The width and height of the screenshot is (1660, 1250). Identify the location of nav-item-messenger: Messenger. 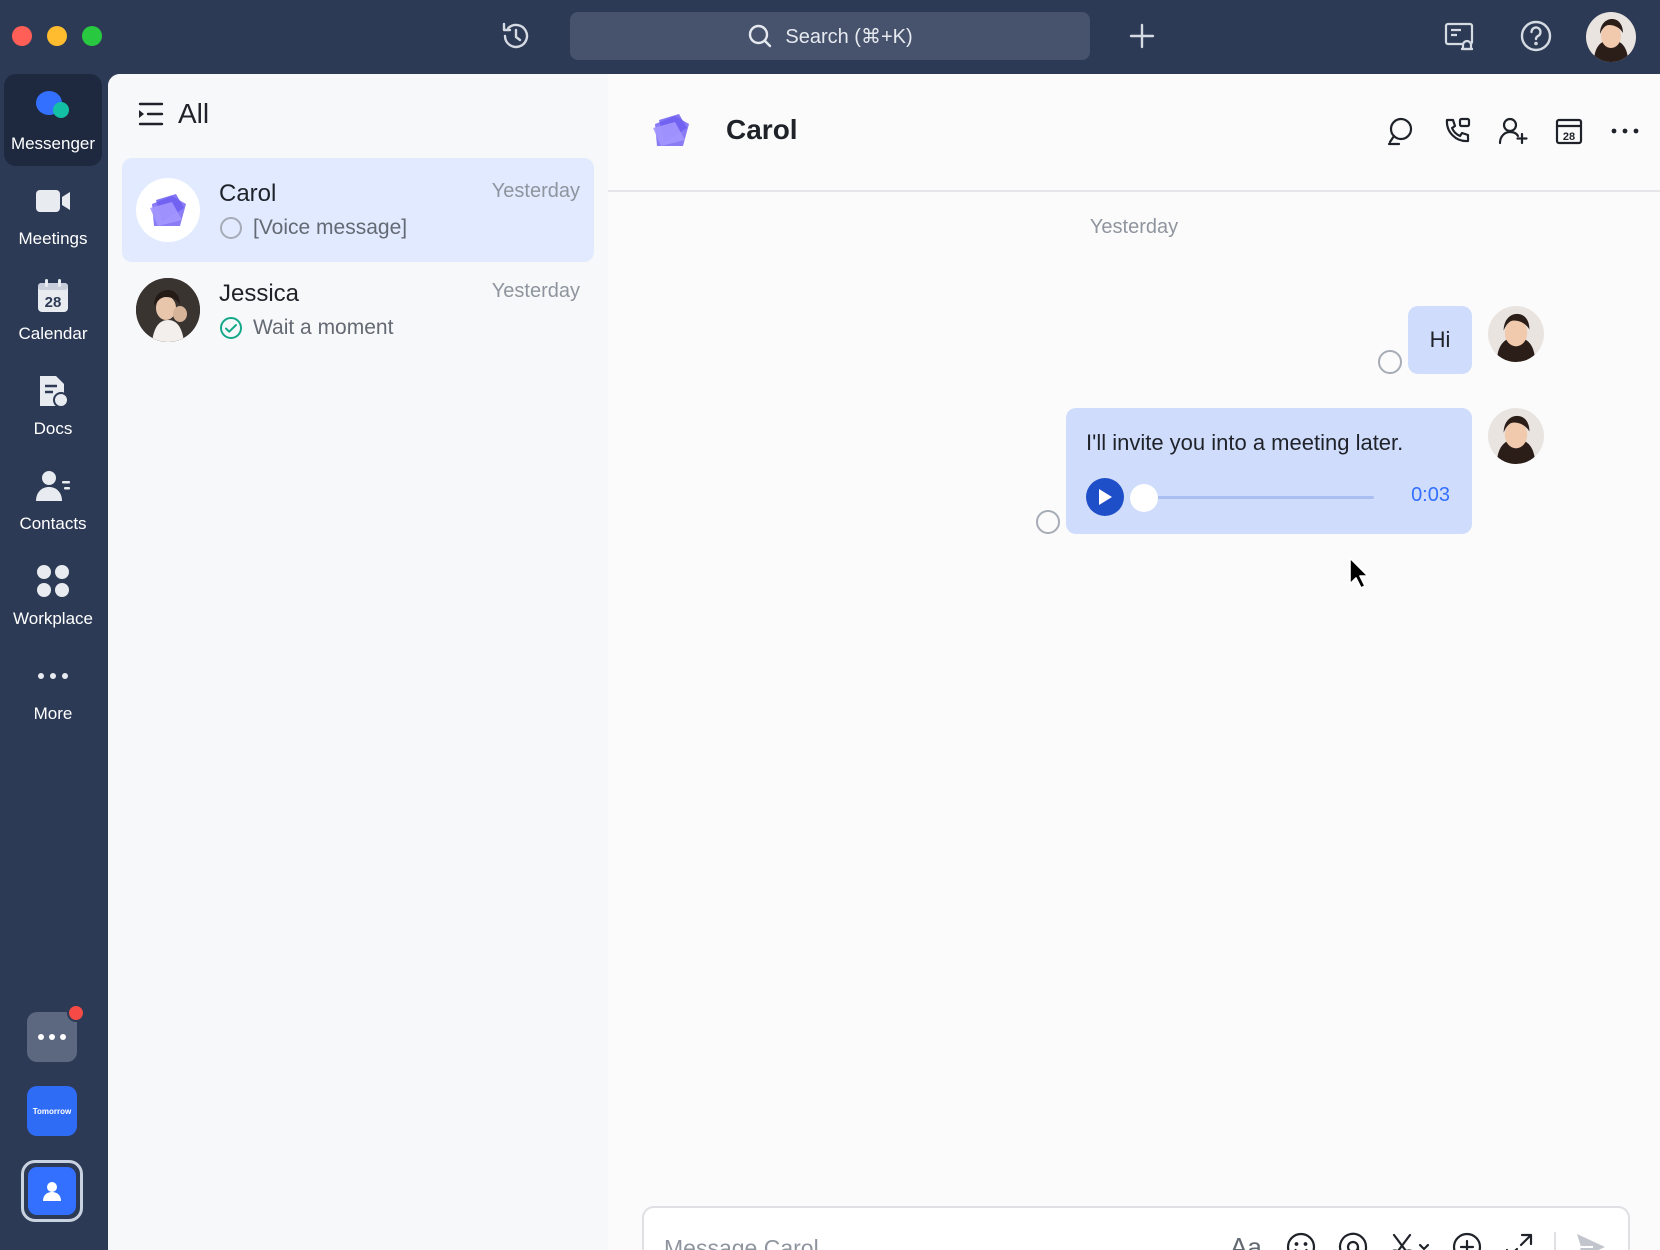
(53, 120).